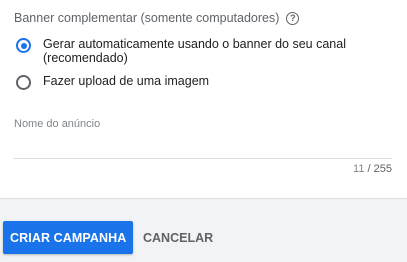  I want to click on character-count-max: 255, so click(382, 169).